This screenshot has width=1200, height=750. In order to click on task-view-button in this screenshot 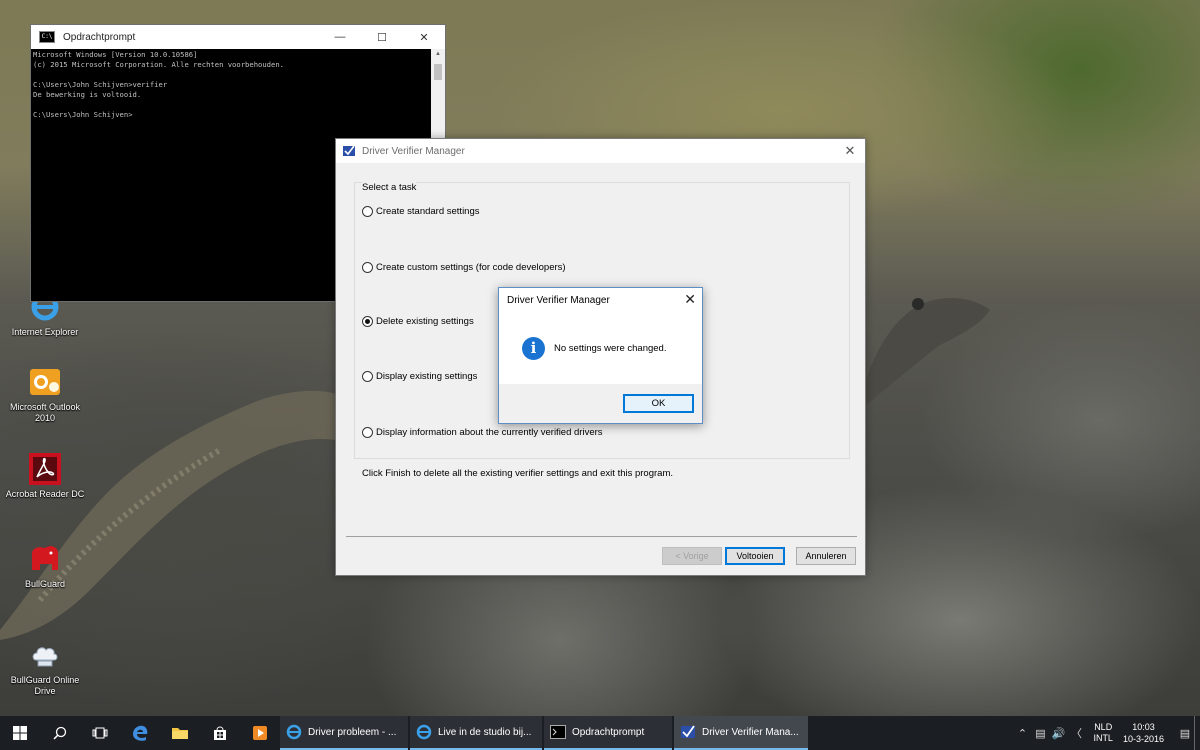, I will do `click(100, 733)`.